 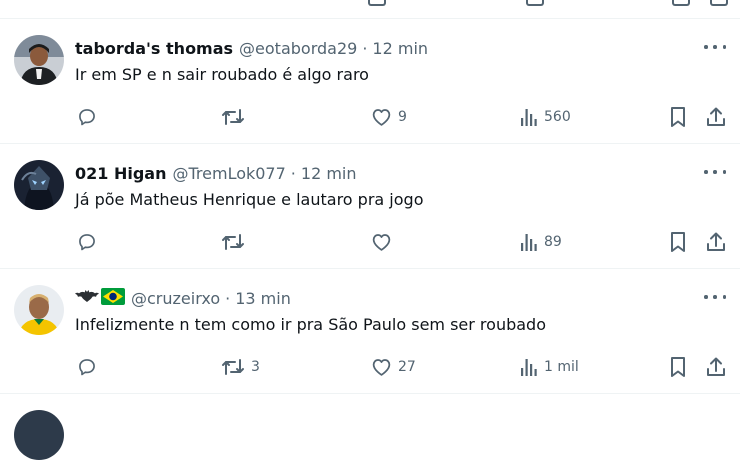 What do you see at coordinates (402, 117) in the screenshot?
I see `like-count: 9` at bounding box center [402, 117].